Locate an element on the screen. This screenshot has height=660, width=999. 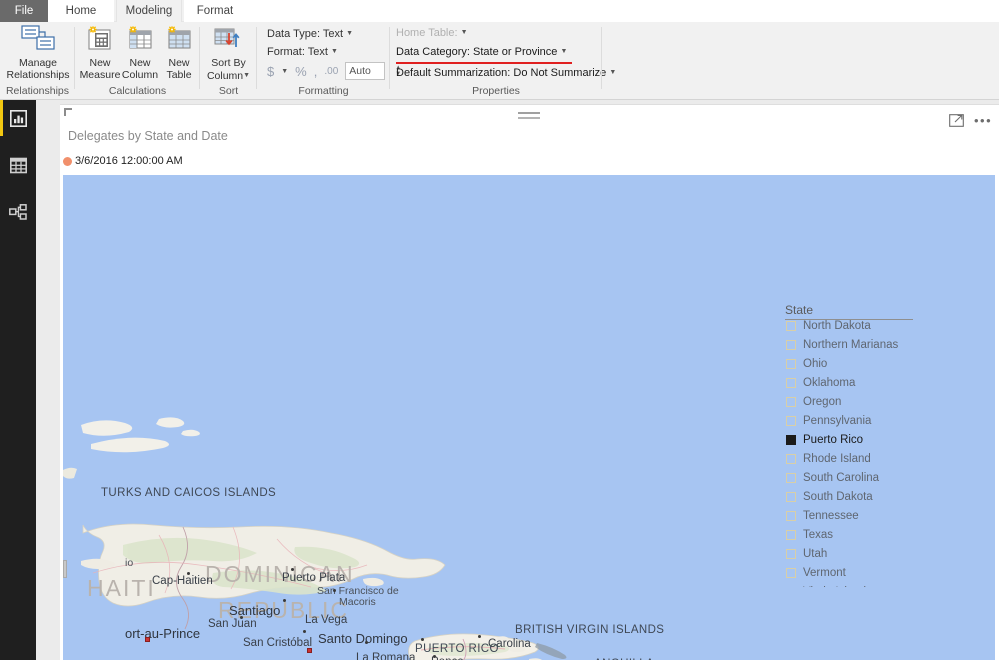
format-label: Format: Text is located at coordinates (297, 52).